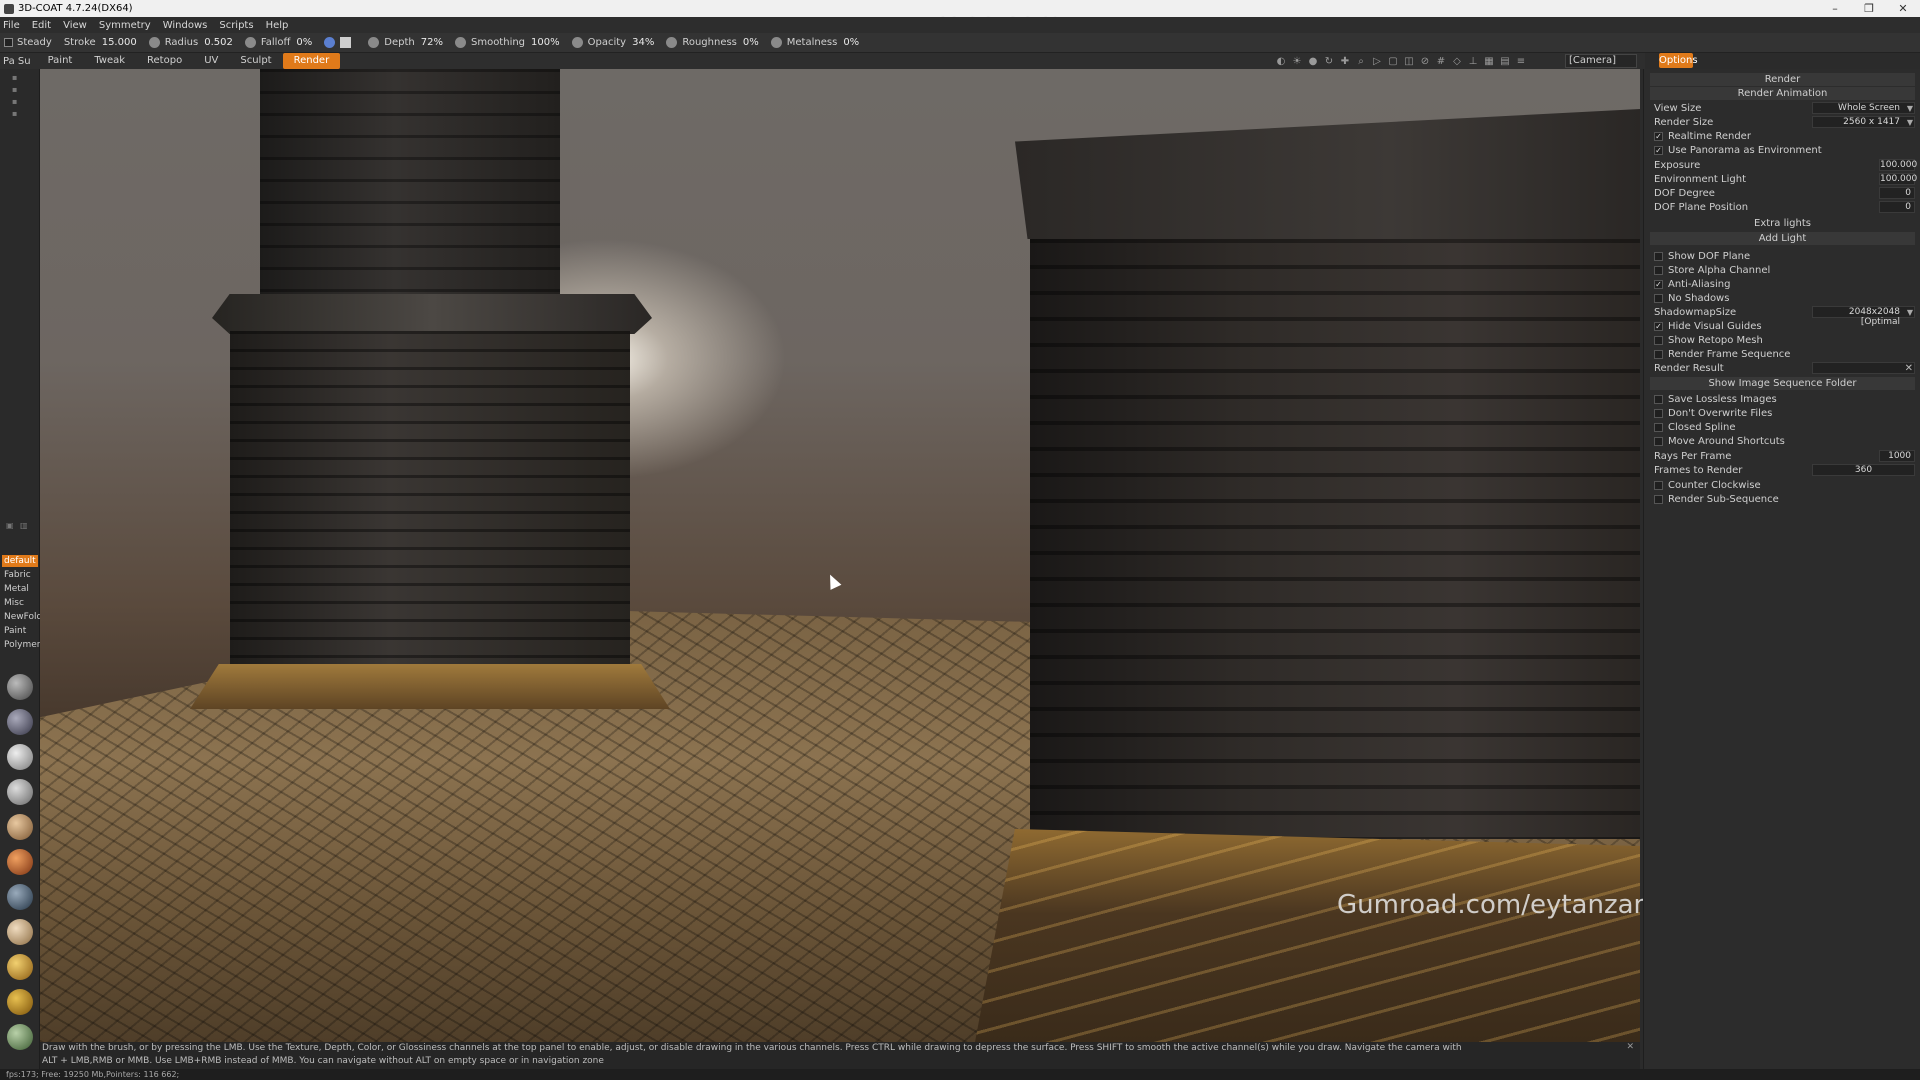 The image size is (1920, 1080). What do you see at coordinates (1782, 270) in the screenshot?
I see `store-alpha-row: Store Alpha Channel` at bounding box center [1782, 270].